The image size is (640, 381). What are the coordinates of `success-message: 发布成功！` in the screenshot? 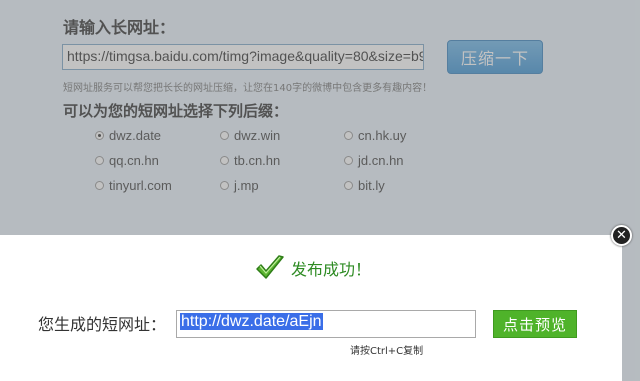 It's located at (312, 268).